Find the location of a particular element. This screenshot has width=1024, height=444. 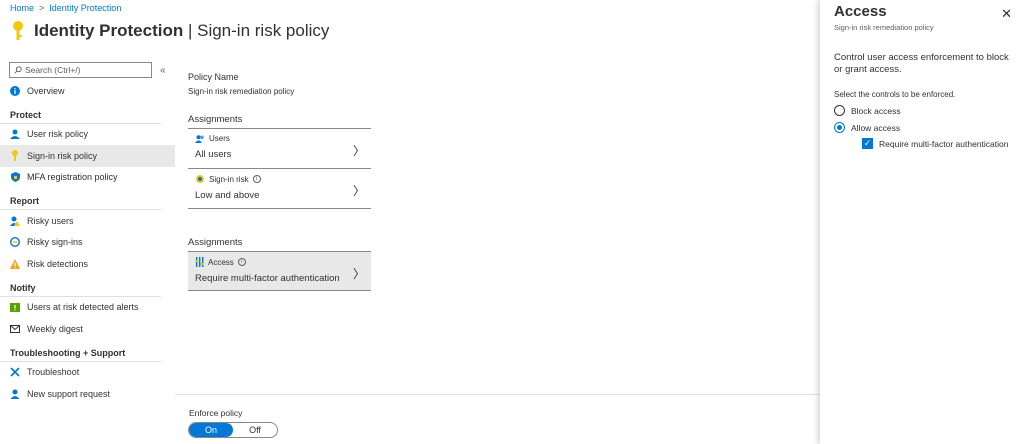

sidebar-item-label: Risky users is located at coordinates (50, 220).